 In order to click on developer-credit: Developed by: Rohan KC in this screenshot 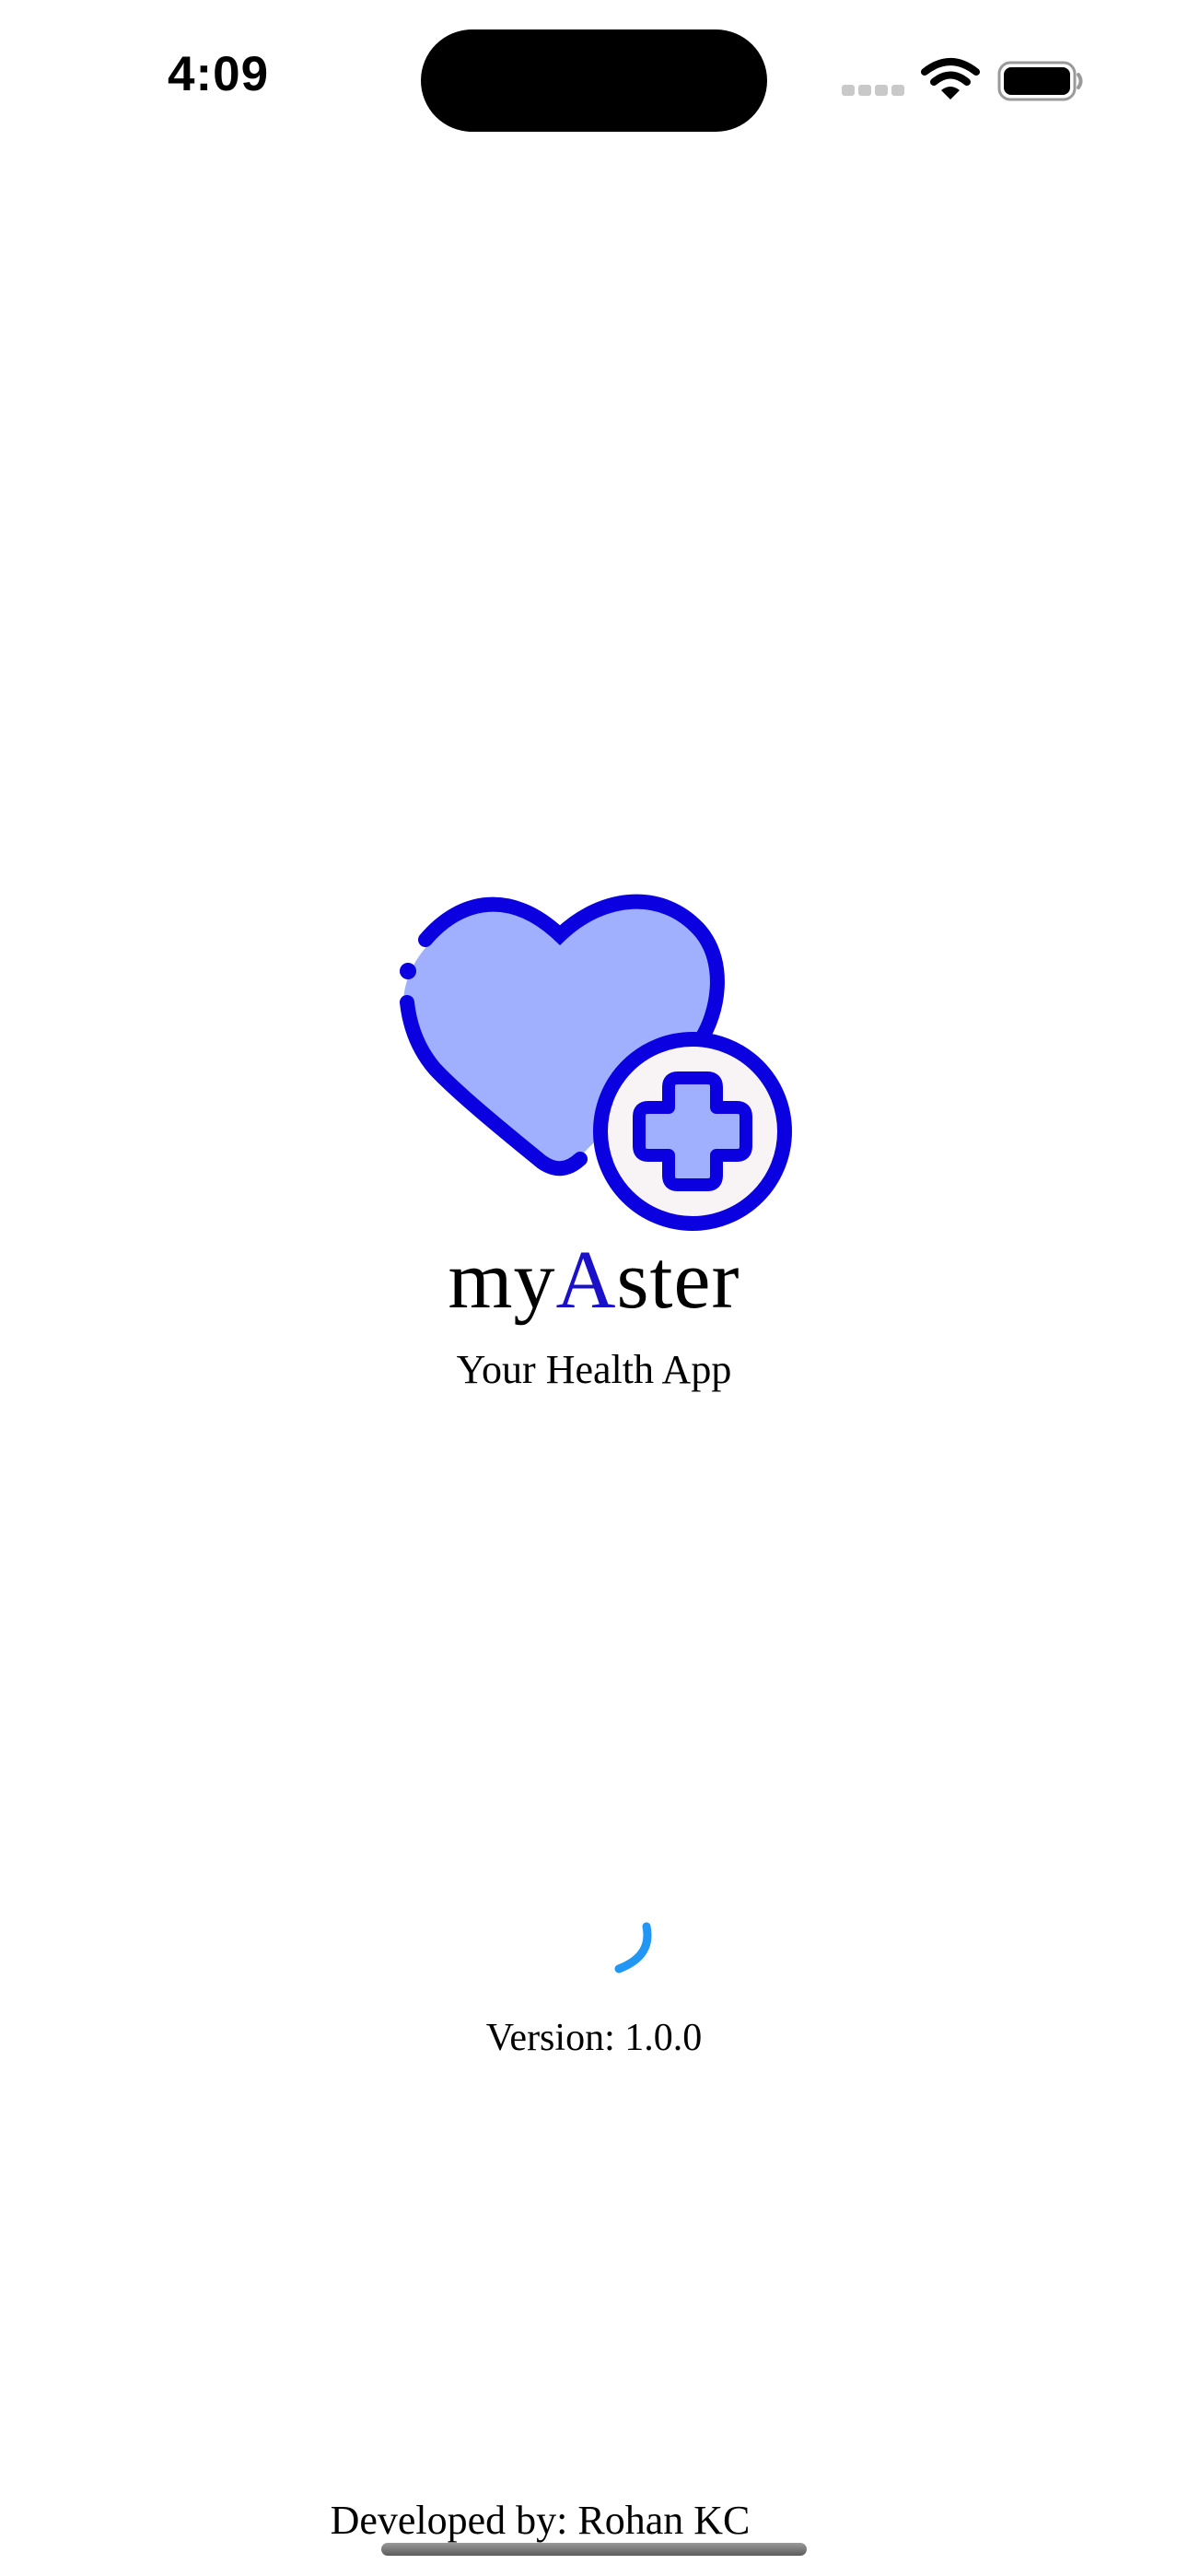, I will do `click(540, 2520)`.